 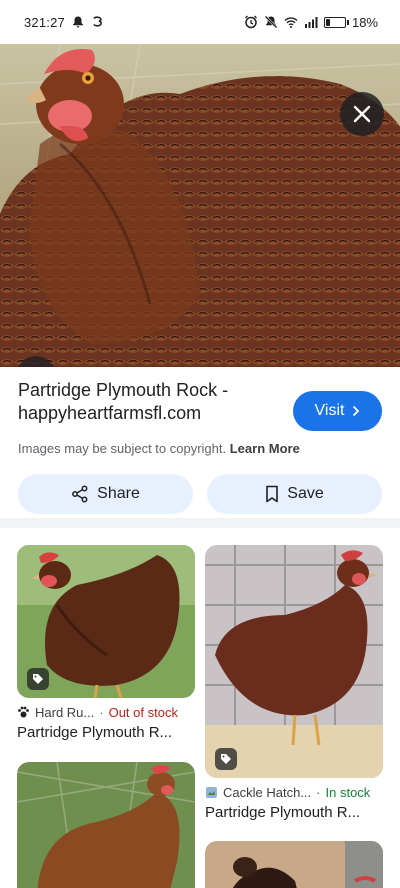 What do you see at coordinates (271, 22) in the screenshot?
I see `mute-icon` at bounding box center [271, 22].